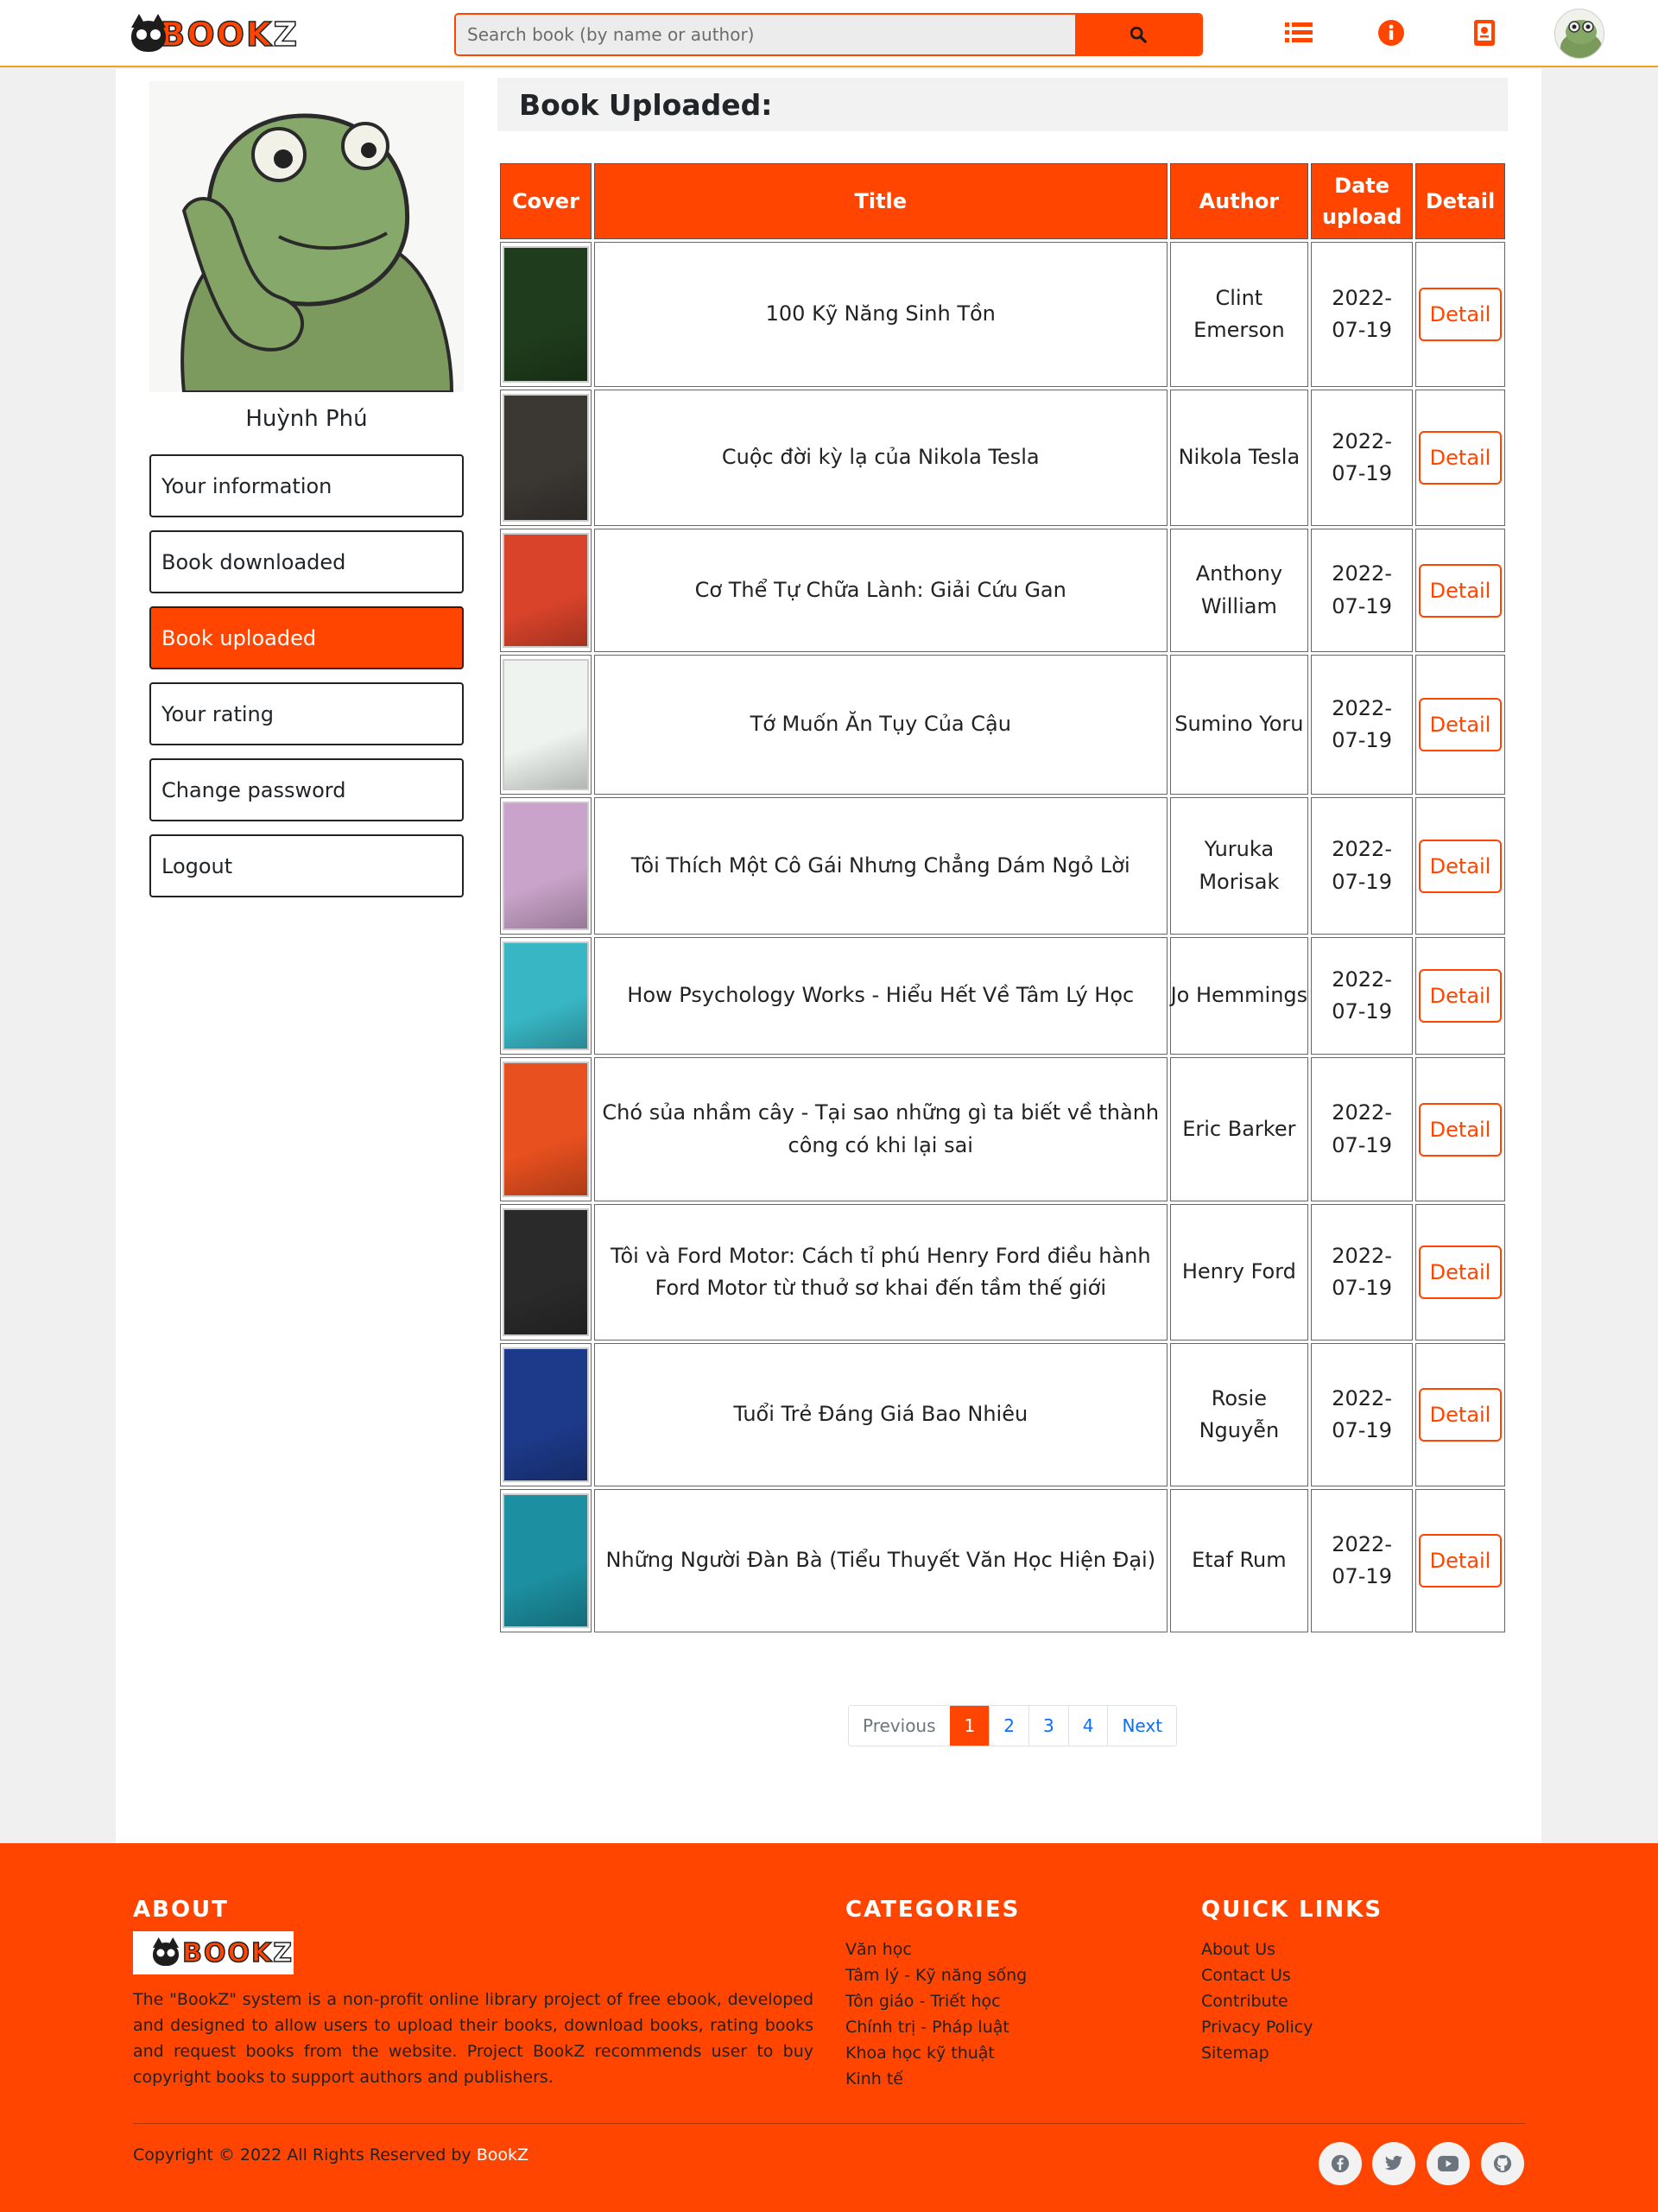  I want to click on pagination-previous: Previous, so click(900, 1726).